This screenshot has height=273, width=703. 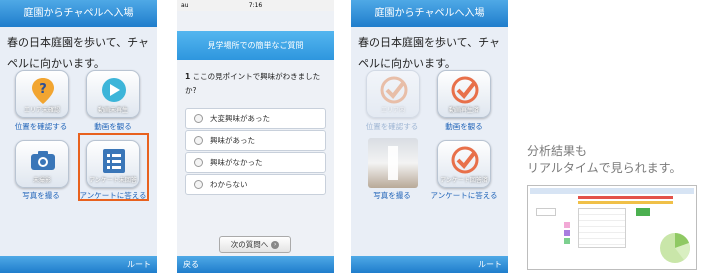 What do you see at coordinates (255, 264) in the screenshot?
I see `footer-bar: 戻る` at bounding box center [255, 264].